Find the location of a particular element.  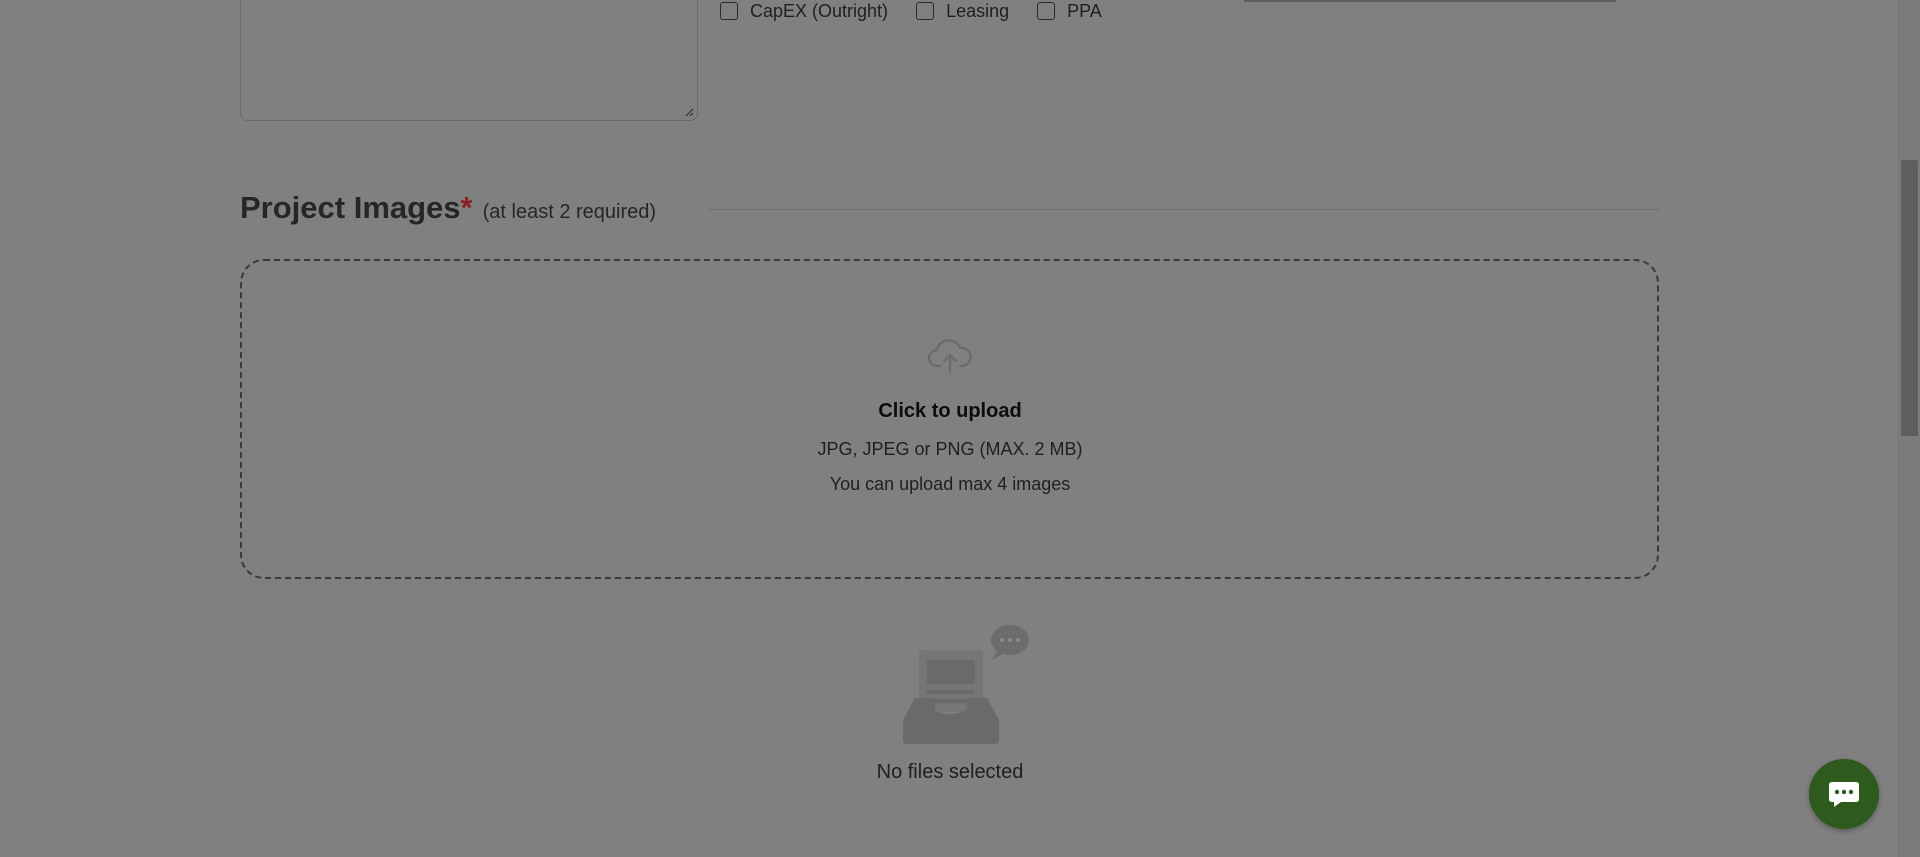

option-capex: CapEX (Outright) is located at coordinates (804, 11).